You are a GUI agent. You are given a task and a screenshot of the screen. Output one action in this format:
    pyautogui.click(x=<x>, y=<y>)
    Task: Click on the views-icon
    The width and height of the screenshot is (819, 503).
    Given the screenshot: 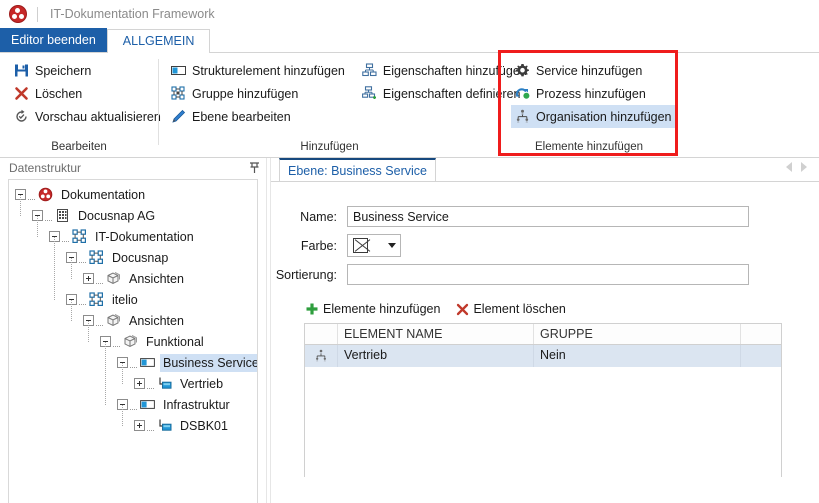 What is the action you would take?
    pyautogui.click(x=113, y=279)
    